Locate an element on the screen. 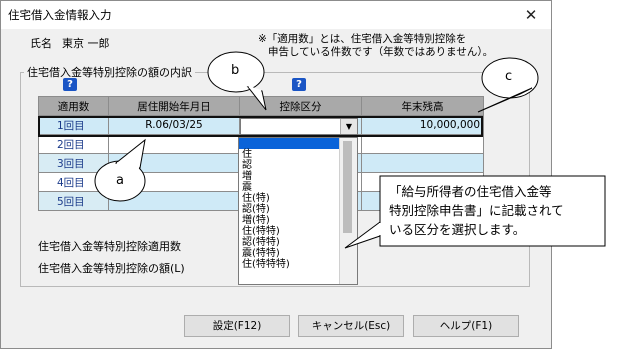 The height and width of the screenshot is (350, 623). callout-pointer is located at coordinates (362, 235).